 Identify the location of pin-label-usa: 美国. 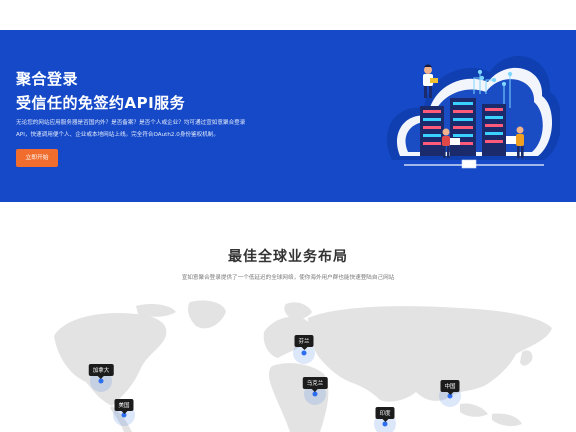
(124, 406).